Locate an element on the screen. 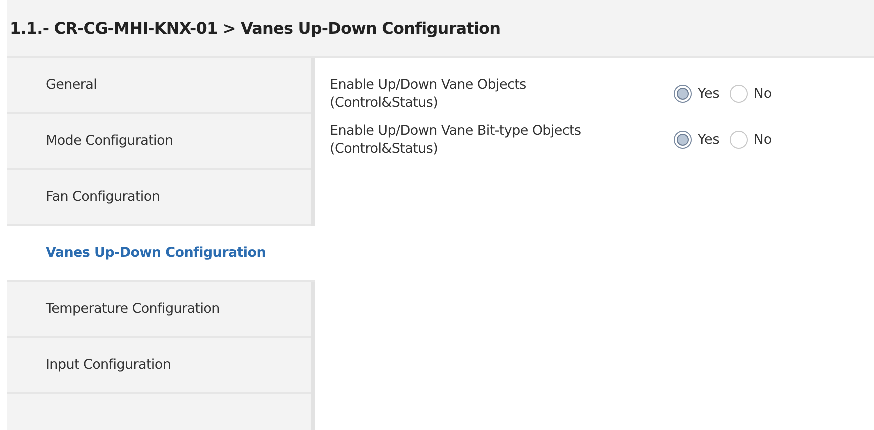 The height and width of the screenshot is (430, 874). parameter-label: Enable Up/Down Vane Bit-type Objects (Control&Status) is located at coordinates (456, 140).